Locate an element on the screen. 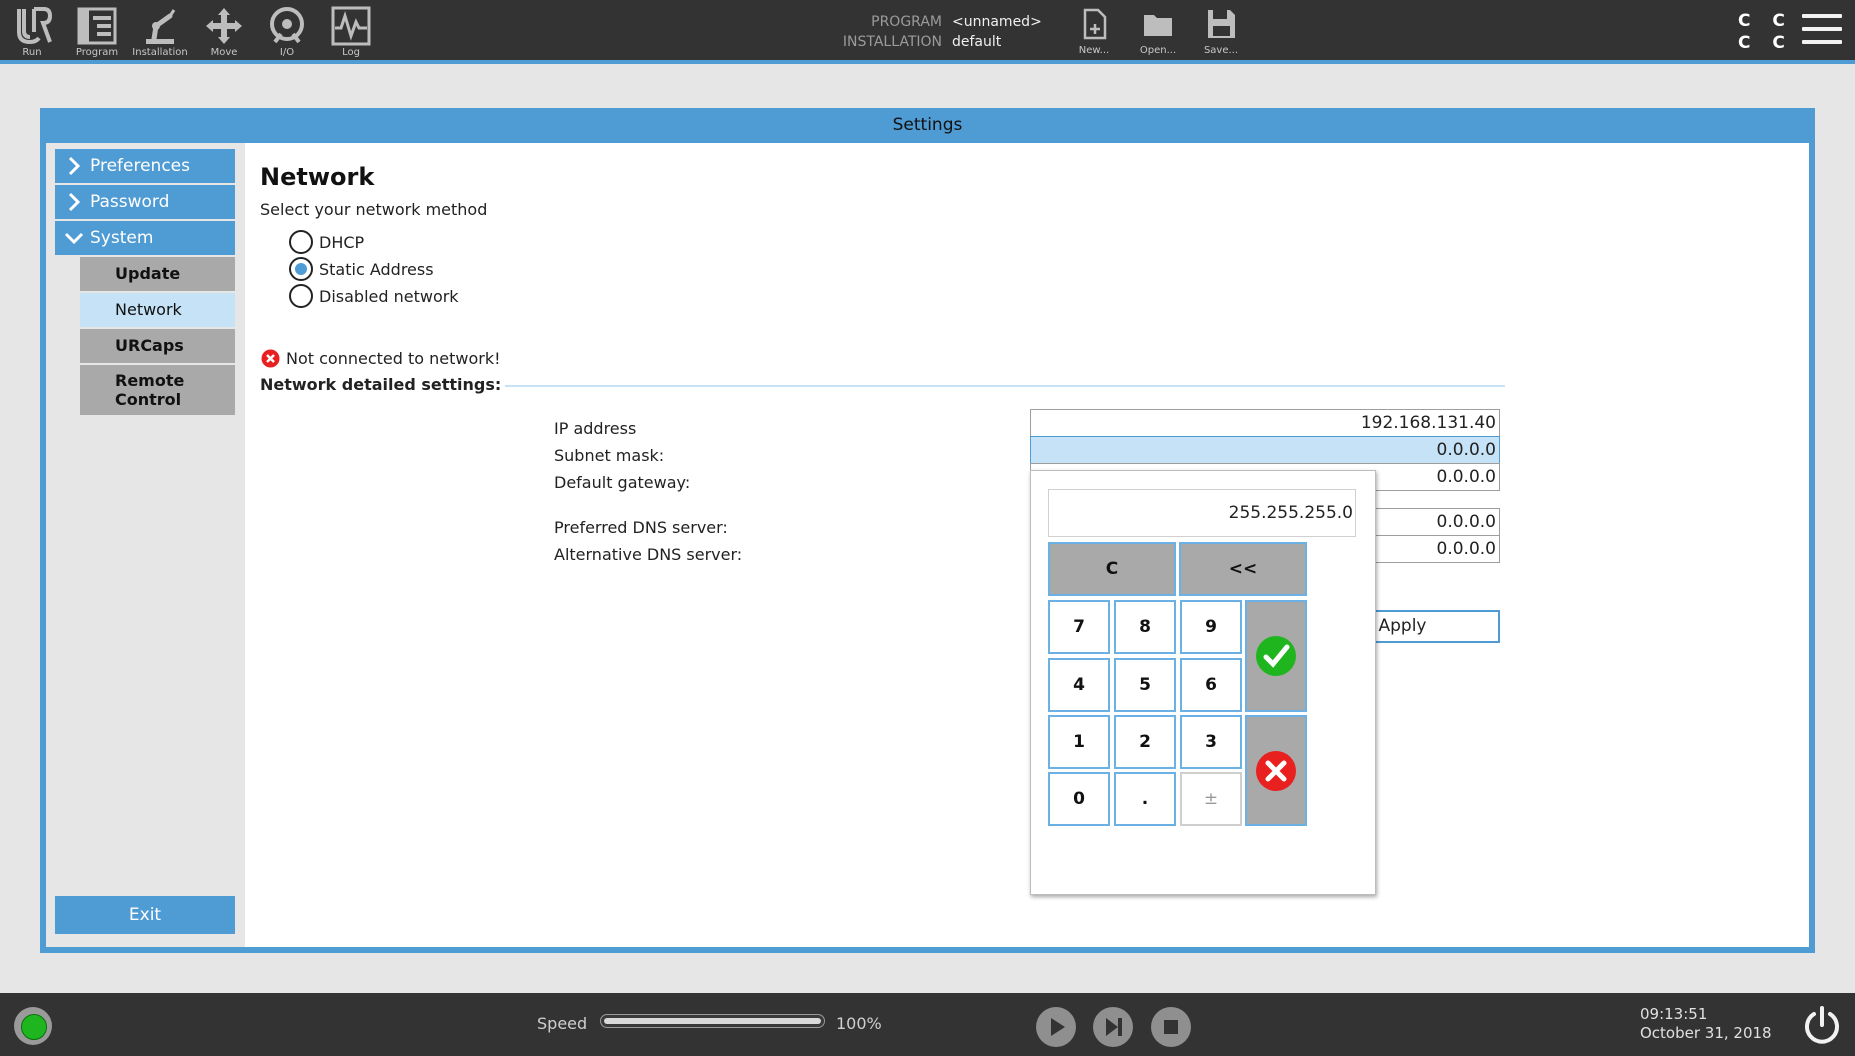 The image size is (1855, 1056). sidebar-item-system: System is located at coordinates (145, 238).